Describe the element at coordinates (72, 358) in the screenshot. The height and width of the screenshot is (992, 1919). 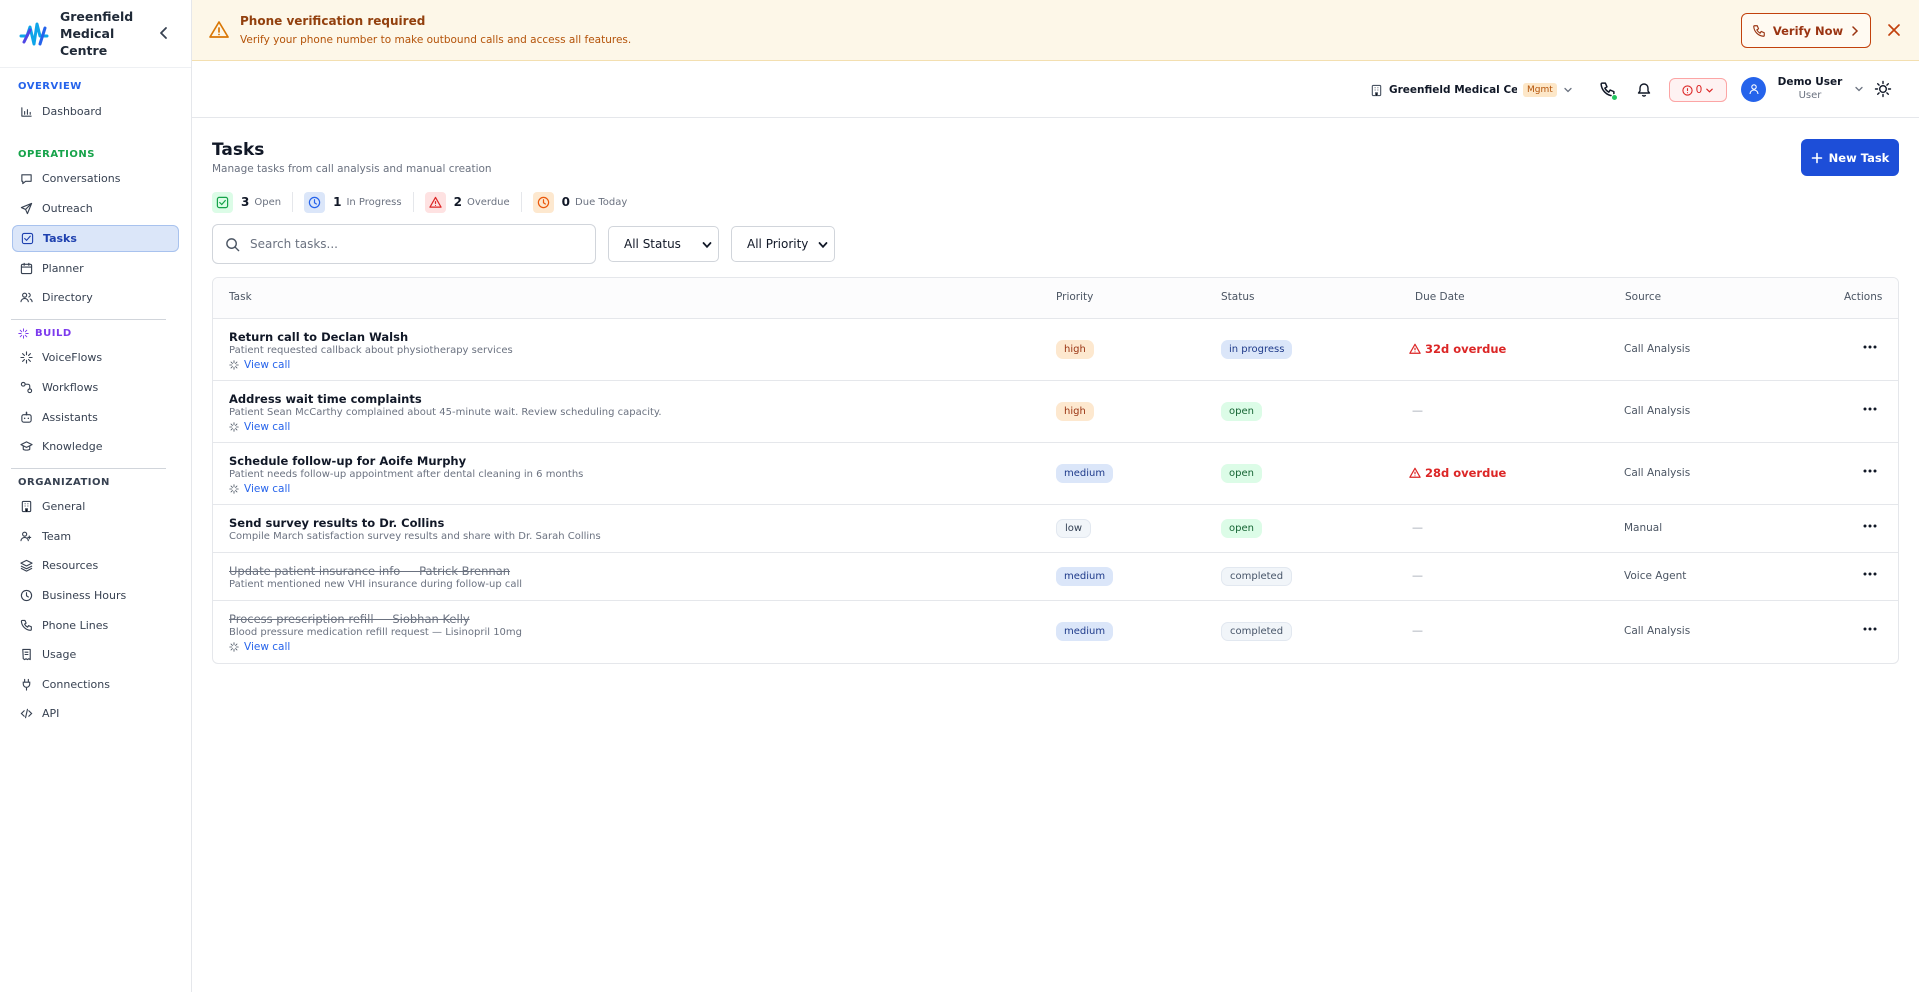
I see `sidebar-item-label: VoiceFlows` at that location.